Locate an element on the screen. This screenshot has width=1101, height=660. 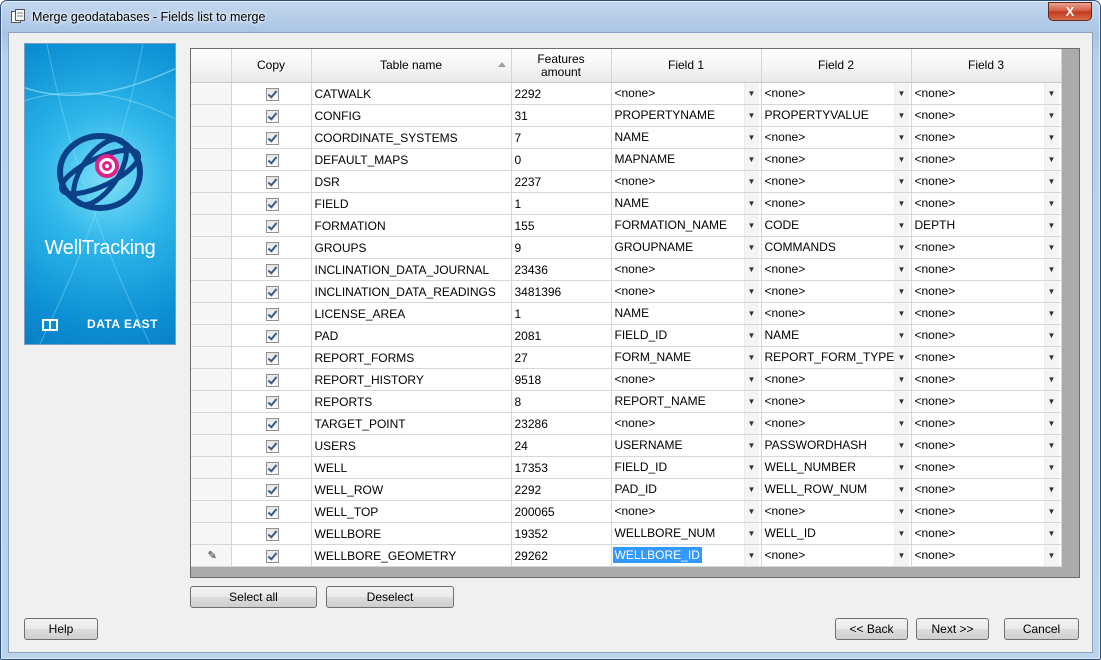
table-row: WELL_TOP 200065 <none> ▼ <none> ▼ <none> ▼ is located at coordinates (626, 511).